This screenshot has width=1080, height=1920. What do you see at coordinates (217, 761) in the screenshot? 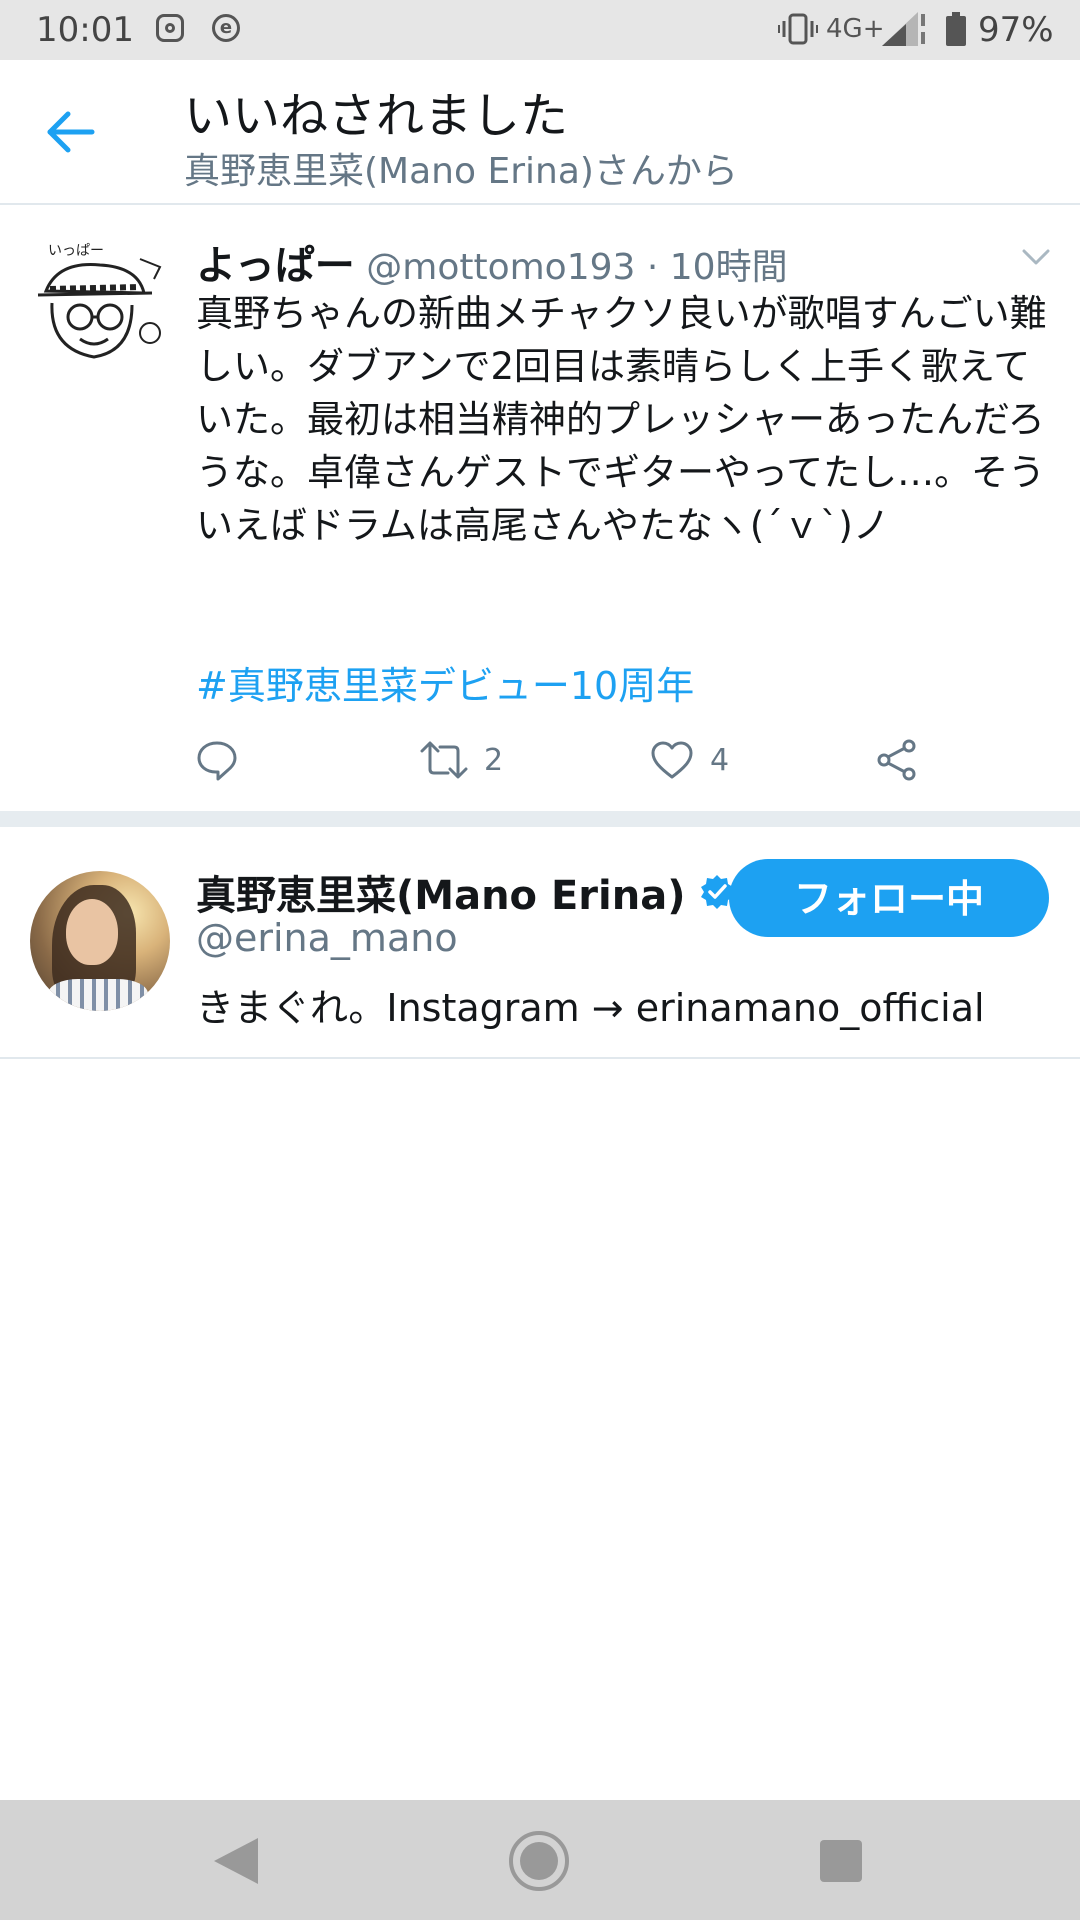
I see `reply-icon` at bounding box center [217, 761].